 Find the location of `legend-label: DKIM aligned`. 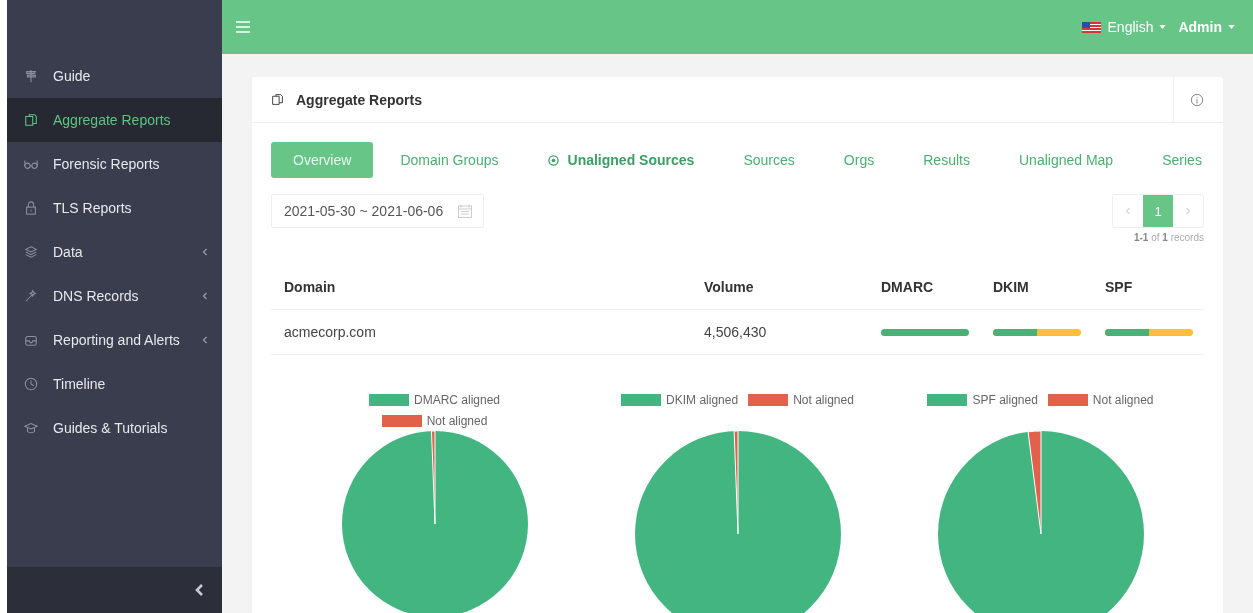

legend-label: DKIM aligned is located at coordinates (702, 400).